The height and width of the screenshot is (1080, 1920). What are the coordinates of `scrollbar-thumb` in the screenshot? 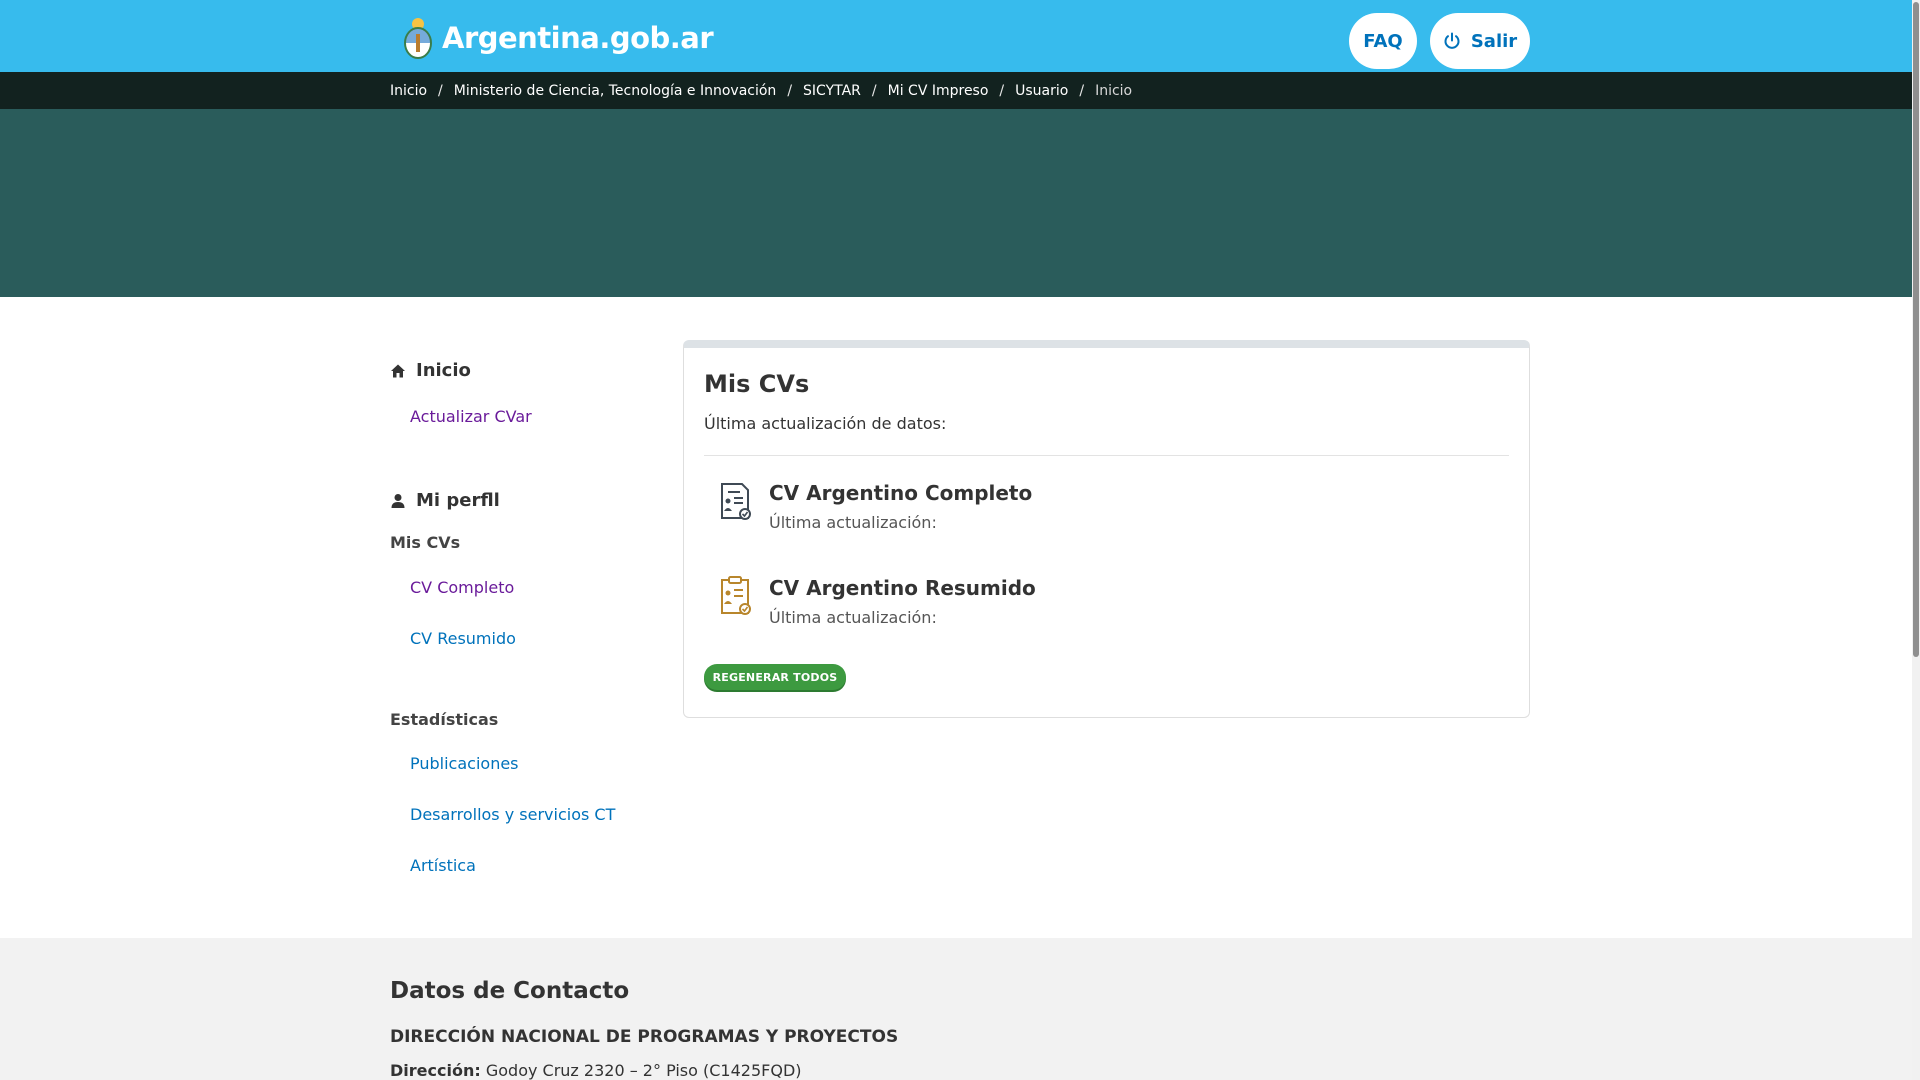 It's located at (1916, 329).